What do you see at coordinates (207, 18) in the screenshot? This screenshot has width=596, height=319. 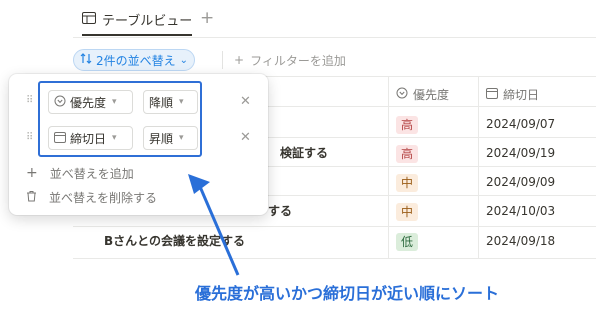 I see `add-view-button: +` at bounding box center [207, 18].